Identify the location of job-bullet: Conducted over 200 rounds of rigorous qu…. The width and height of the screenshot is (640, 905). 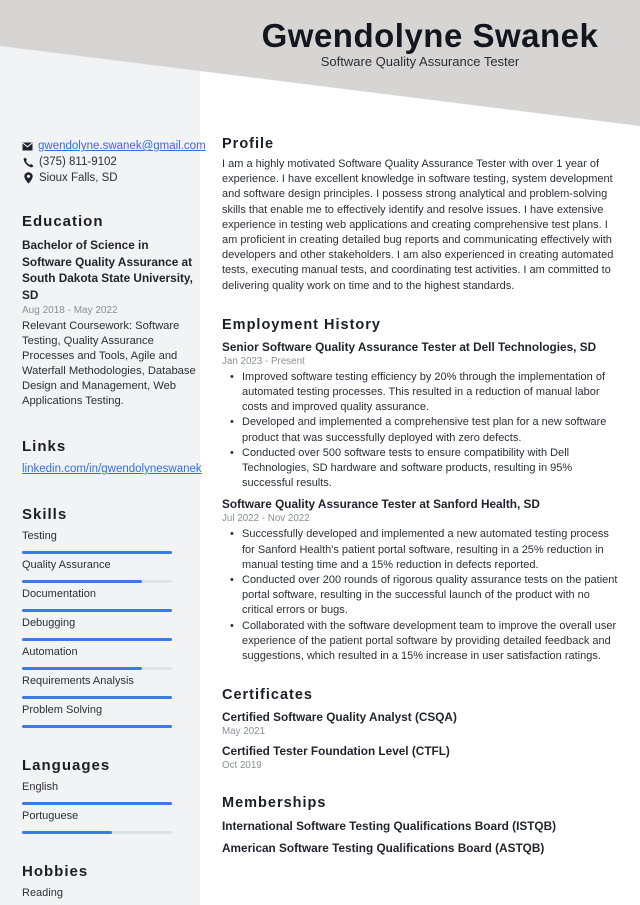
(424, 596).